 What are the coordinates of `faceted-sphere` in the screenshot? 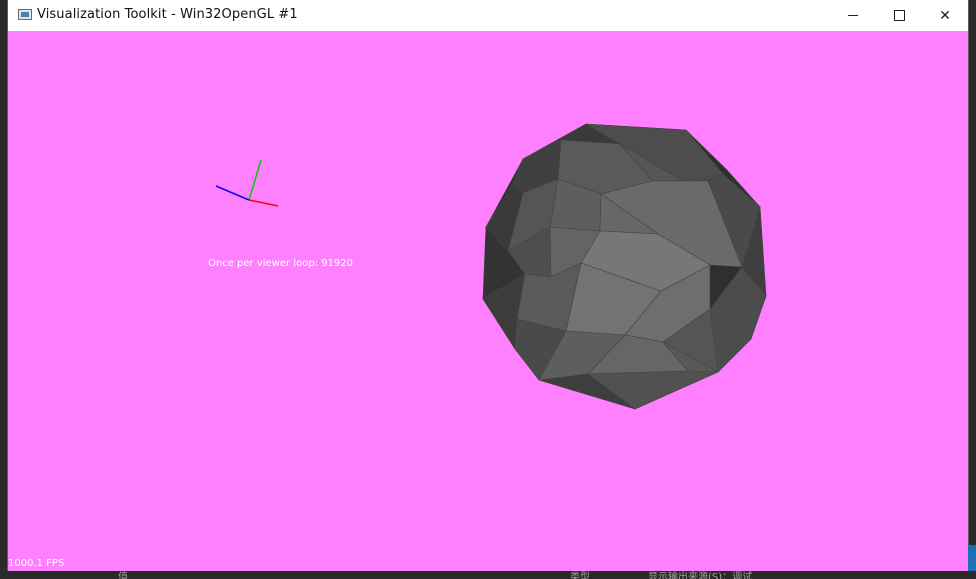 It's located at (624, 266).